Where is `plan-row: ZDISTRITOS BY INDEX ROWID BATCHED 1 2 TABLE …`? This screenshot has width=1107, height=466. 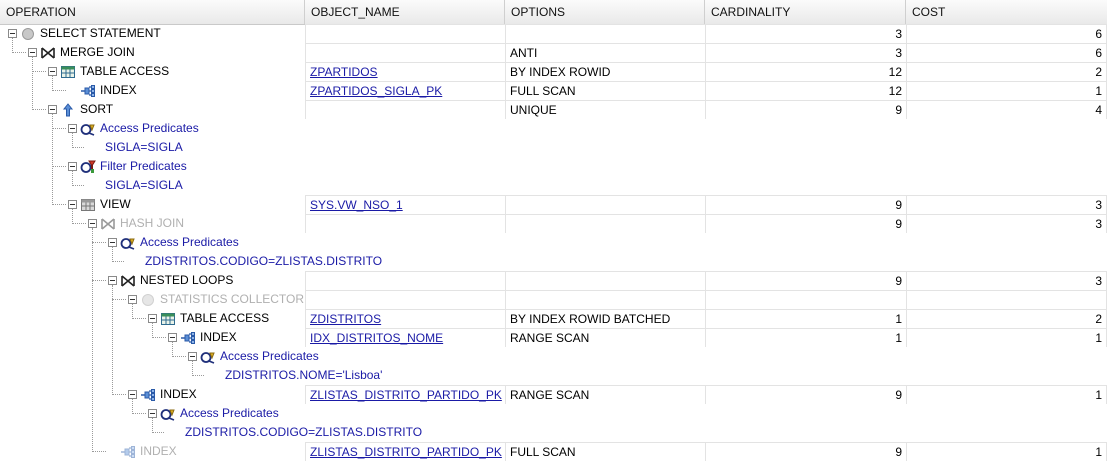 plan-row: ZDISTRITOS BY INDEX ROWID BATCHED 1 2 TABLE … is located at coordinates (553, 318).